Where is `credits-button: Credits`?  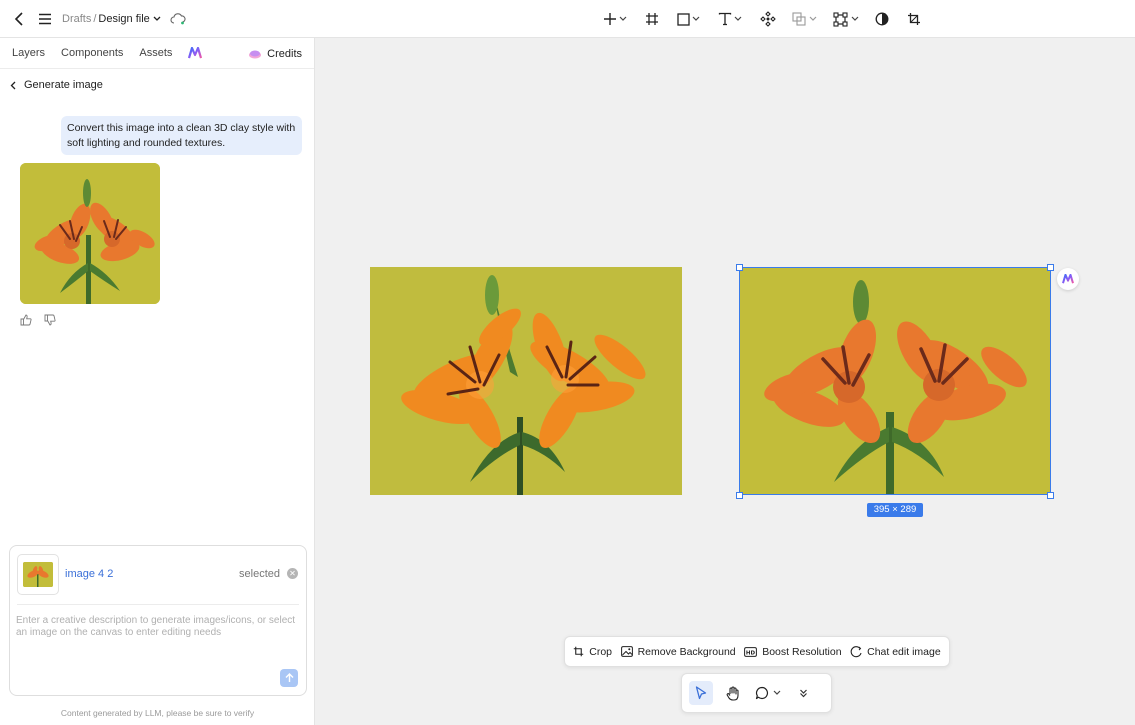 credits-button: Credits is located at coordinates (275, 53).